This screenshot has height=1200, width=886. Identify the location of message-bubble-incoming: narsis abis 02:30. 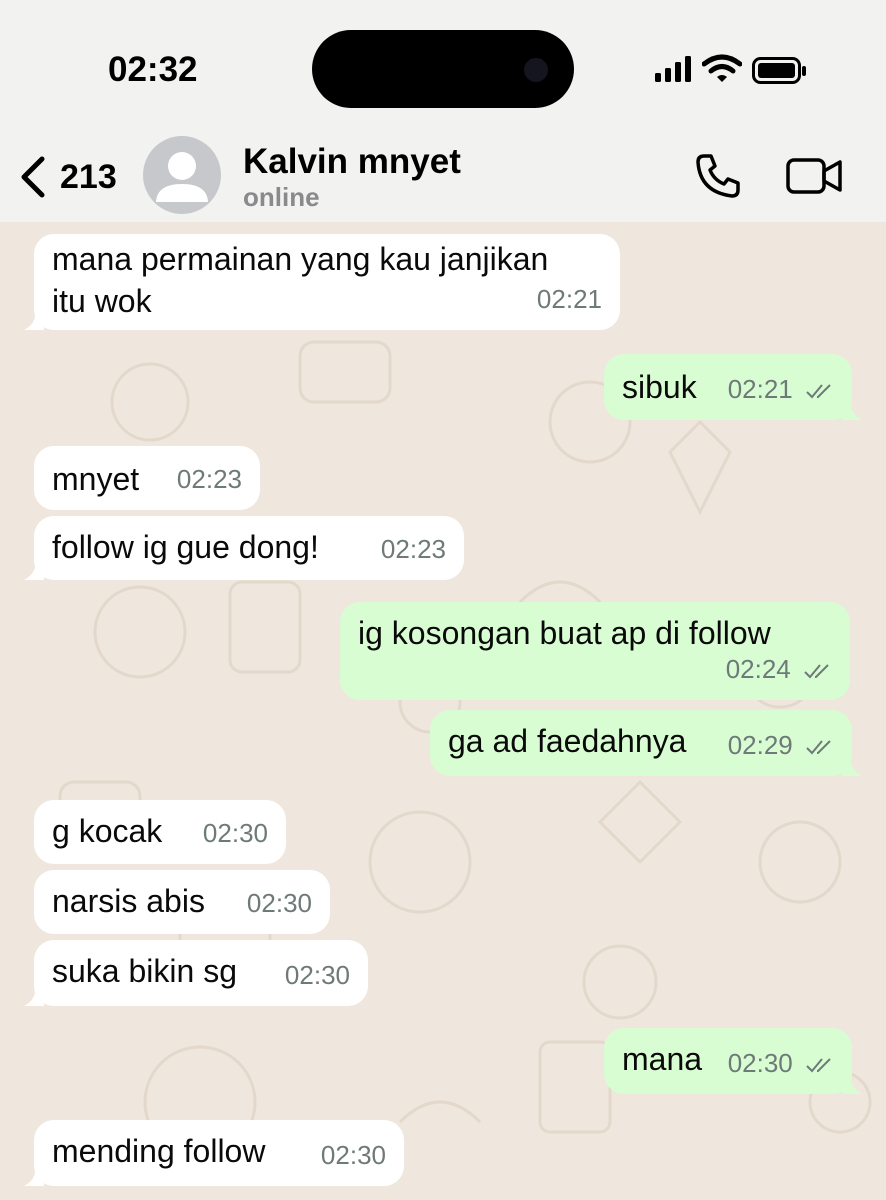
(182, 902).